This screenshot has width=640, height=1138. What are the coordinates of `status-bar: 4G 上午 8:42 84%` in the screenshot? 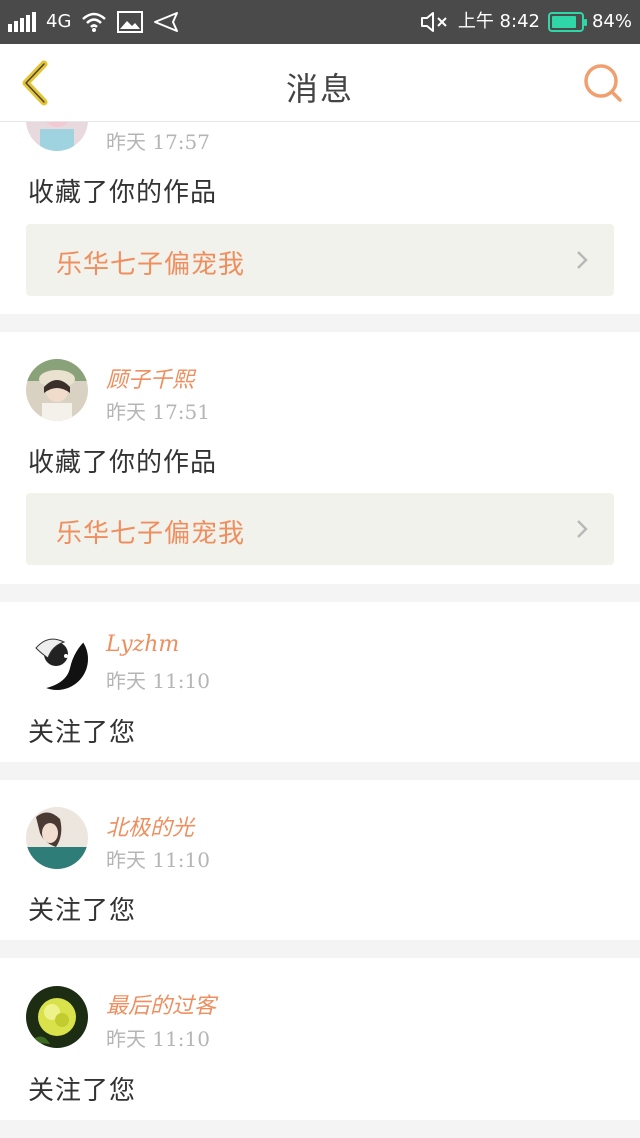 It's located at (320, 22).